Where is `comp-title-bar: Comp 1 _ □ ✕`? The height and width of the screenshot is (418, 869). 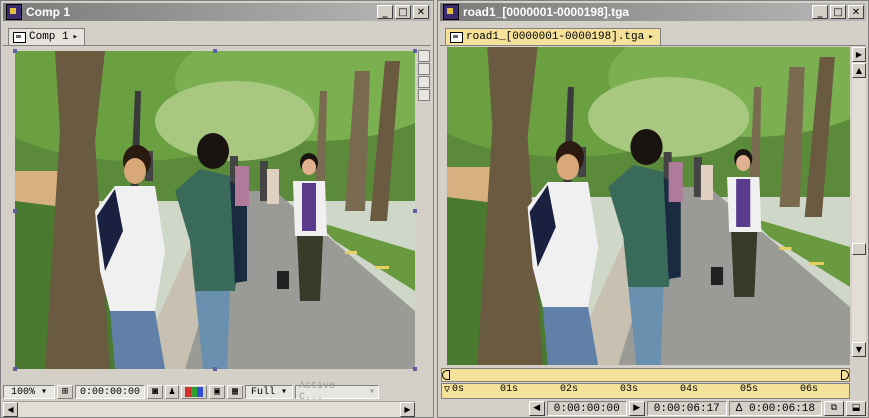
comp-title-bar: Comp 1 _ □ ✕ is located at coordinates (217, 12).